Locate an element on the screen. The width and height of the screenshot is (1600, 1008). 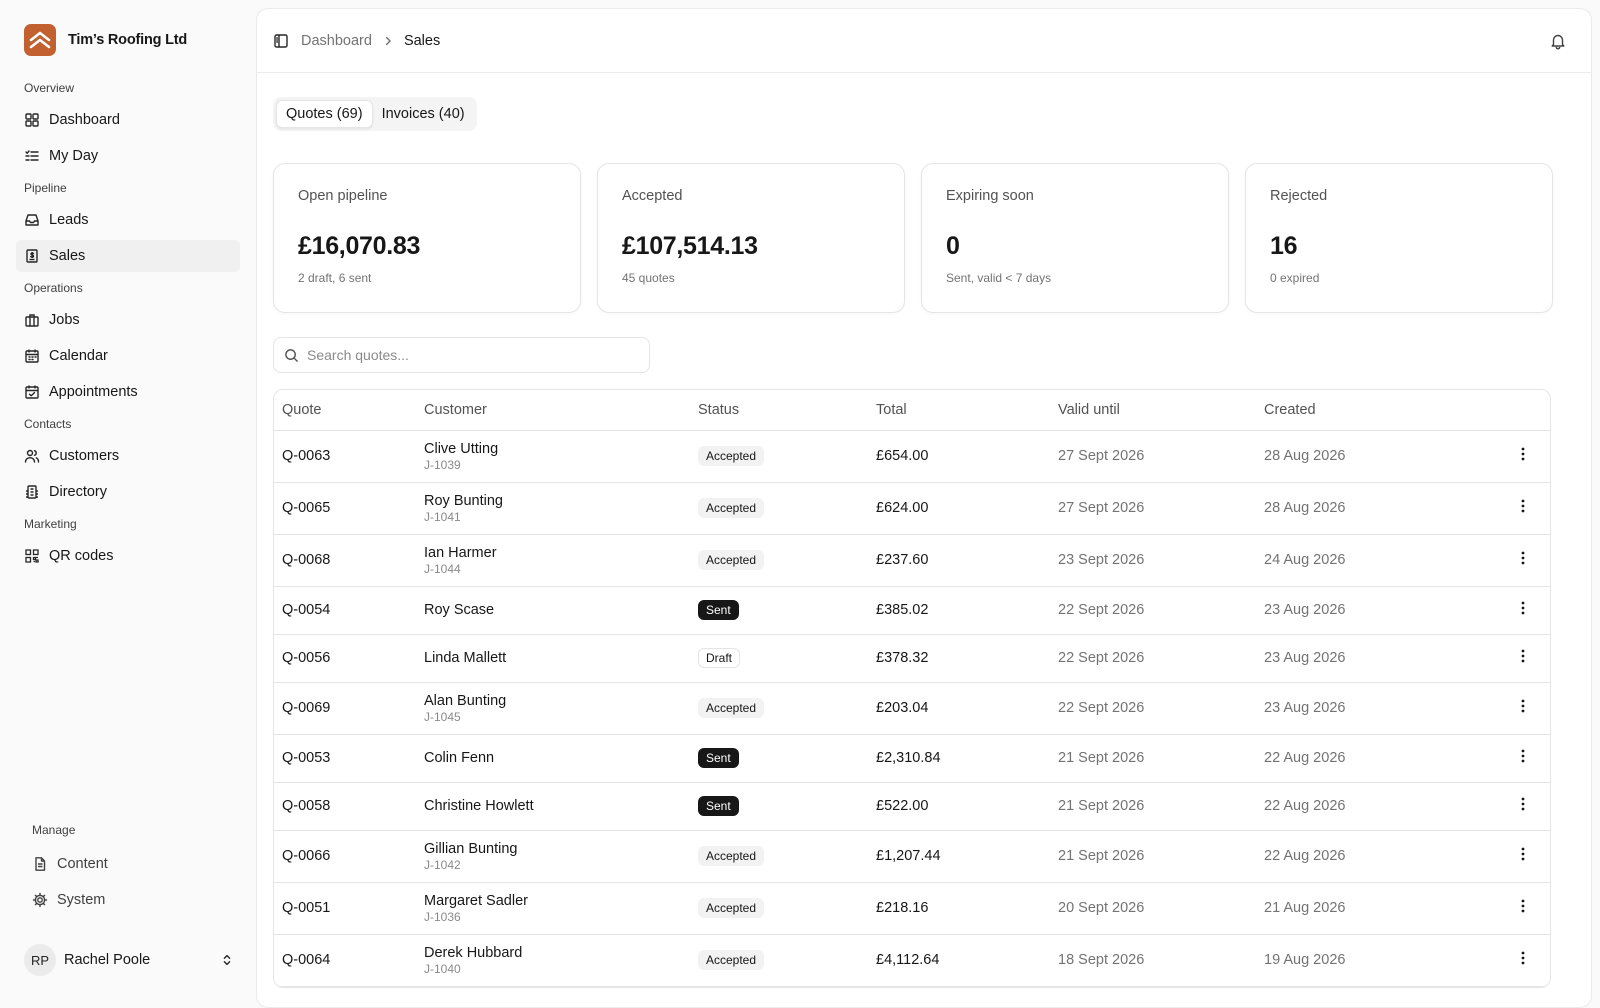
customer-name: Derek Hubbard is located at coordinates (553, 953).